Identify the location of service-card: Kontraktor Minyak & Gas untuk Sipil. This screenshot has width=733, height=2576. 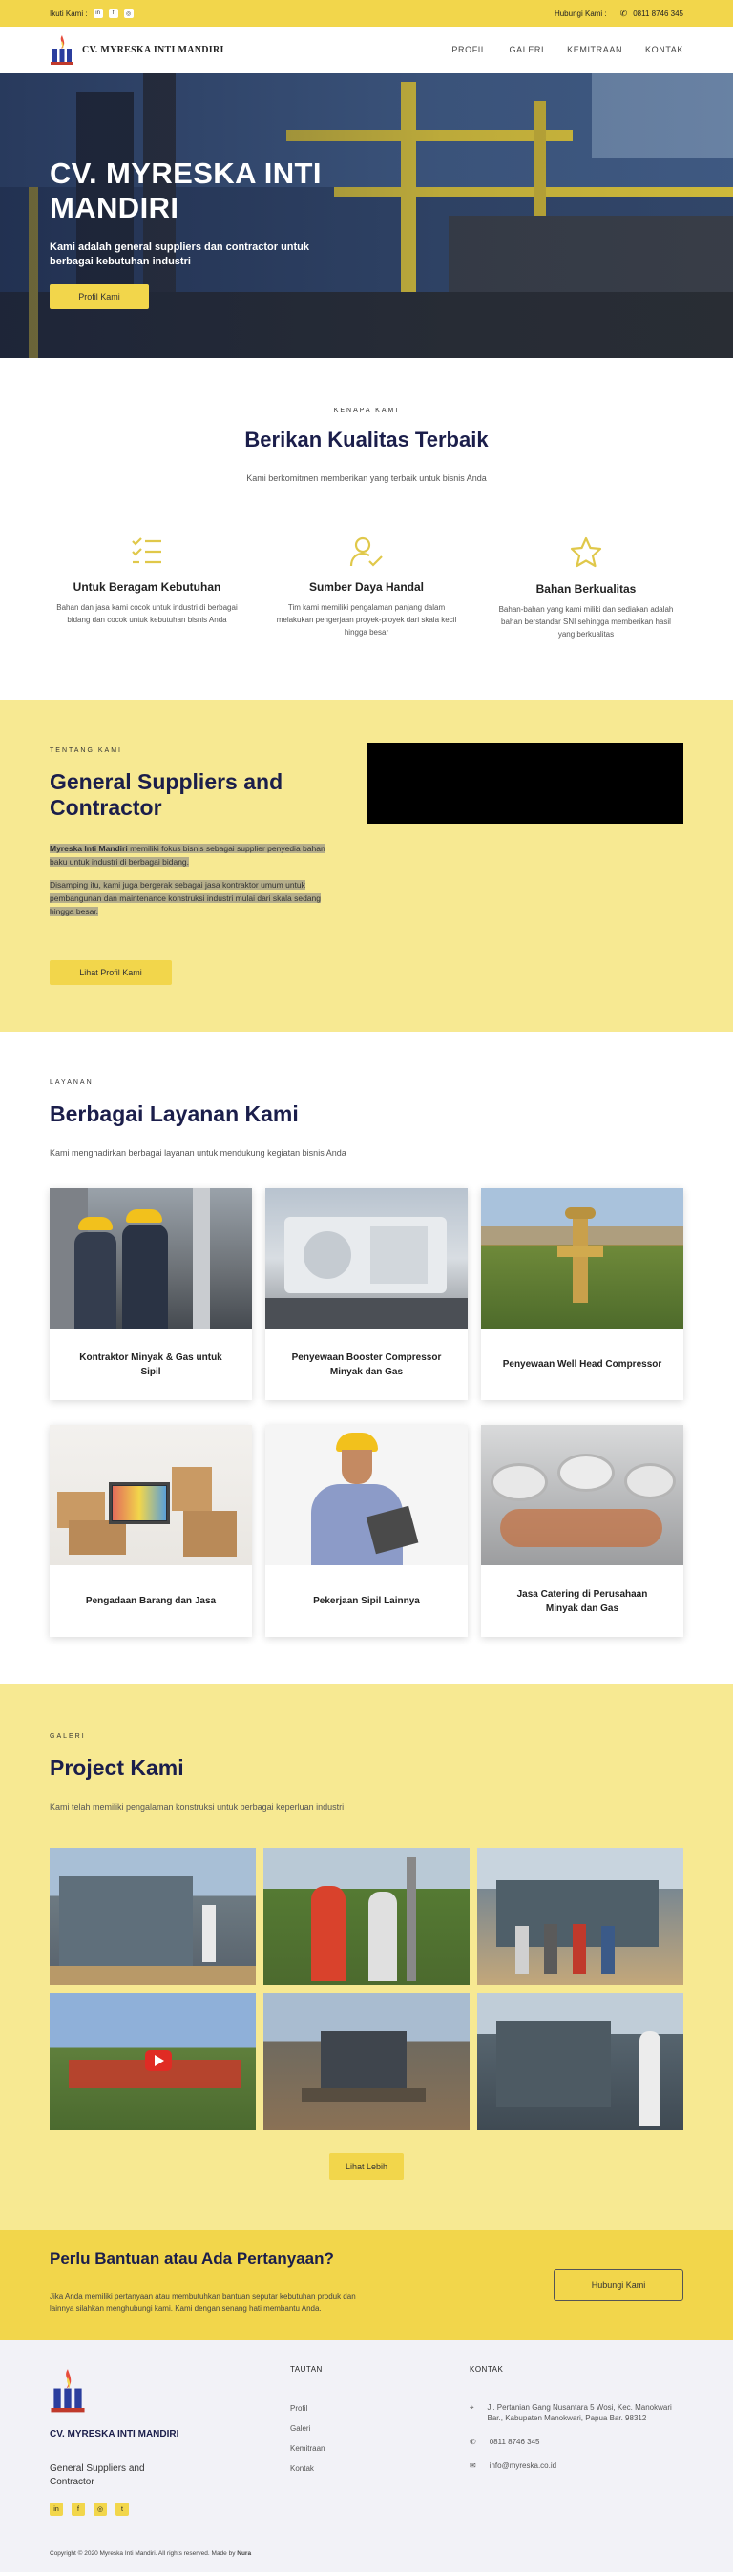
(151, 1294).